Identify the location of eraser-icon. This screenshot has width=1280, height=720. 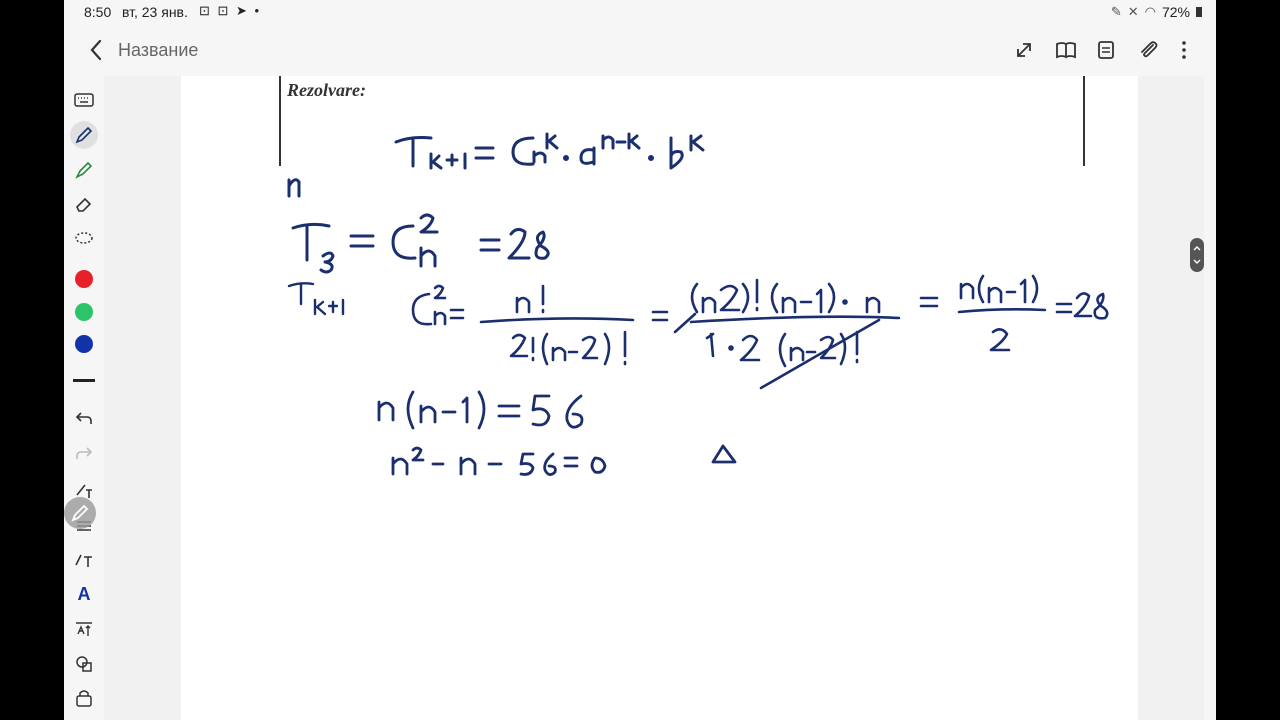
(84, 204).